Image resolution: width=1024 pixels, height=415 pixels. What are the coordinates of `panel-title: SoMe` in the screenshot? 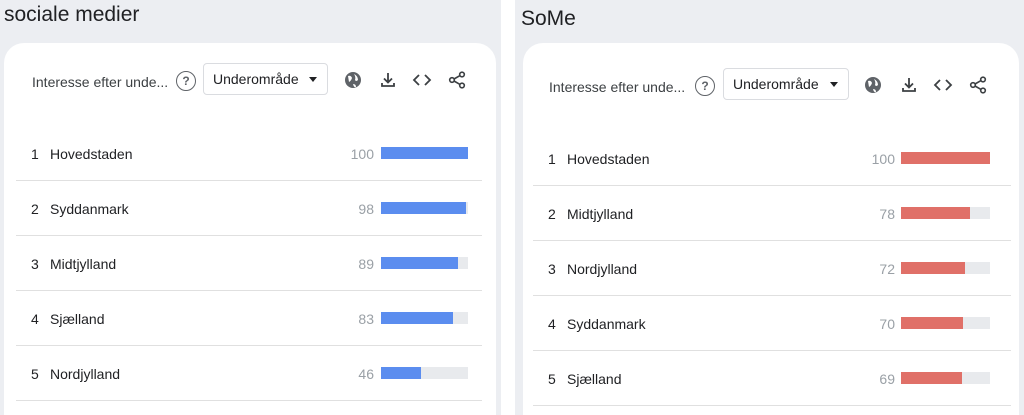 It's located at (548, 18).